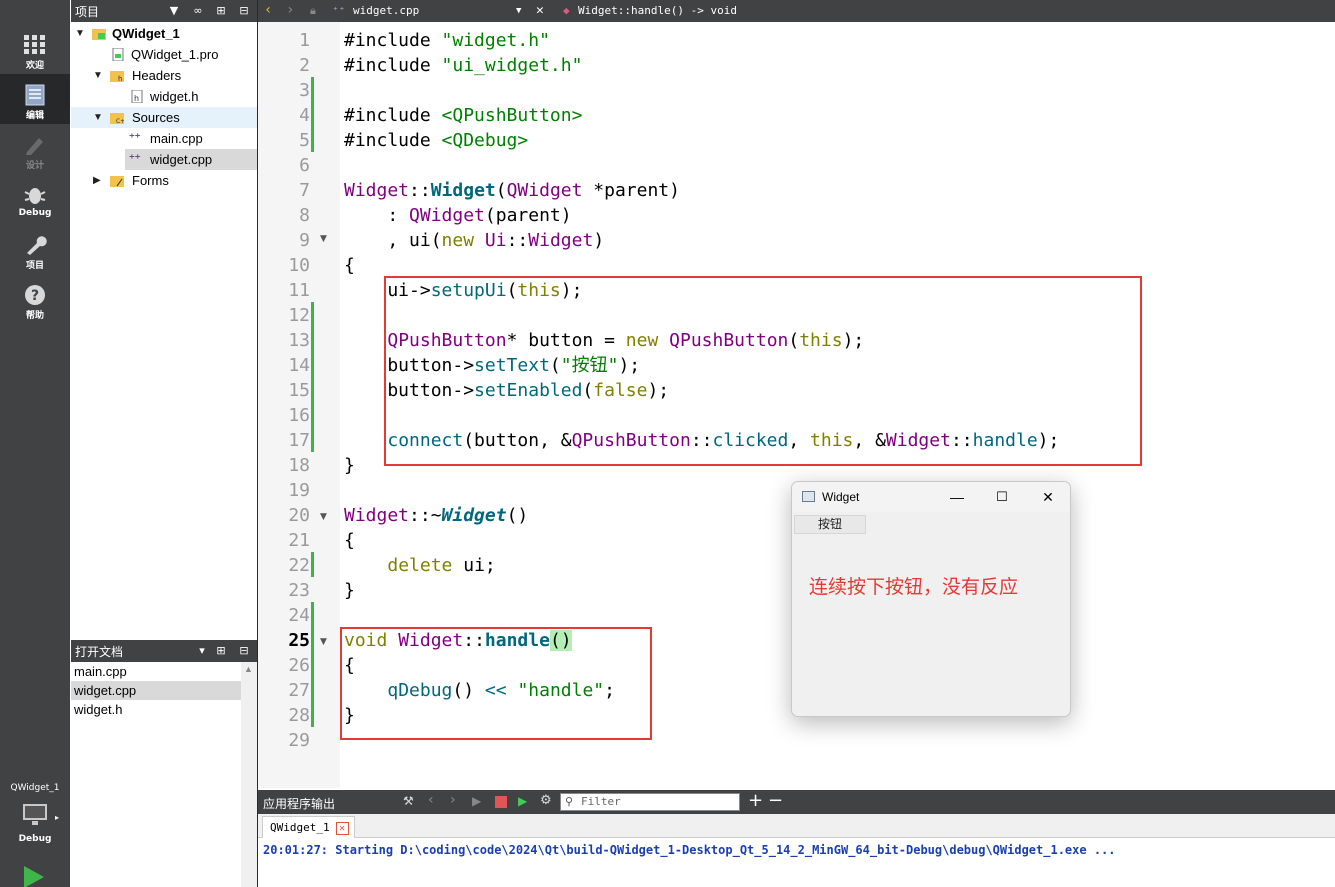  Describe the element at coordinates (1048, 497) in the screenshot. I see `close-icon: ✕` at that location.